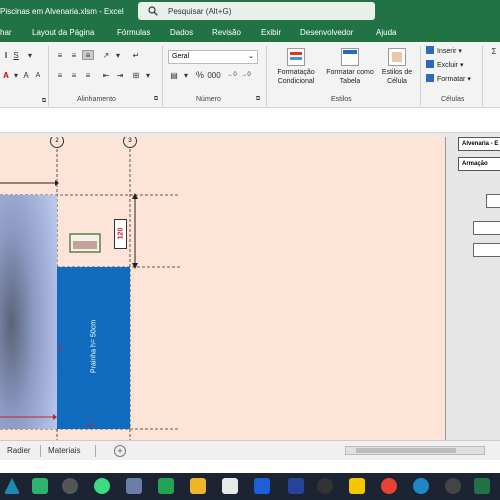 The image size is (500, 500). Describe the element at coordinates (250, 121) in the screenshot. I see `formula-bar` at that location.